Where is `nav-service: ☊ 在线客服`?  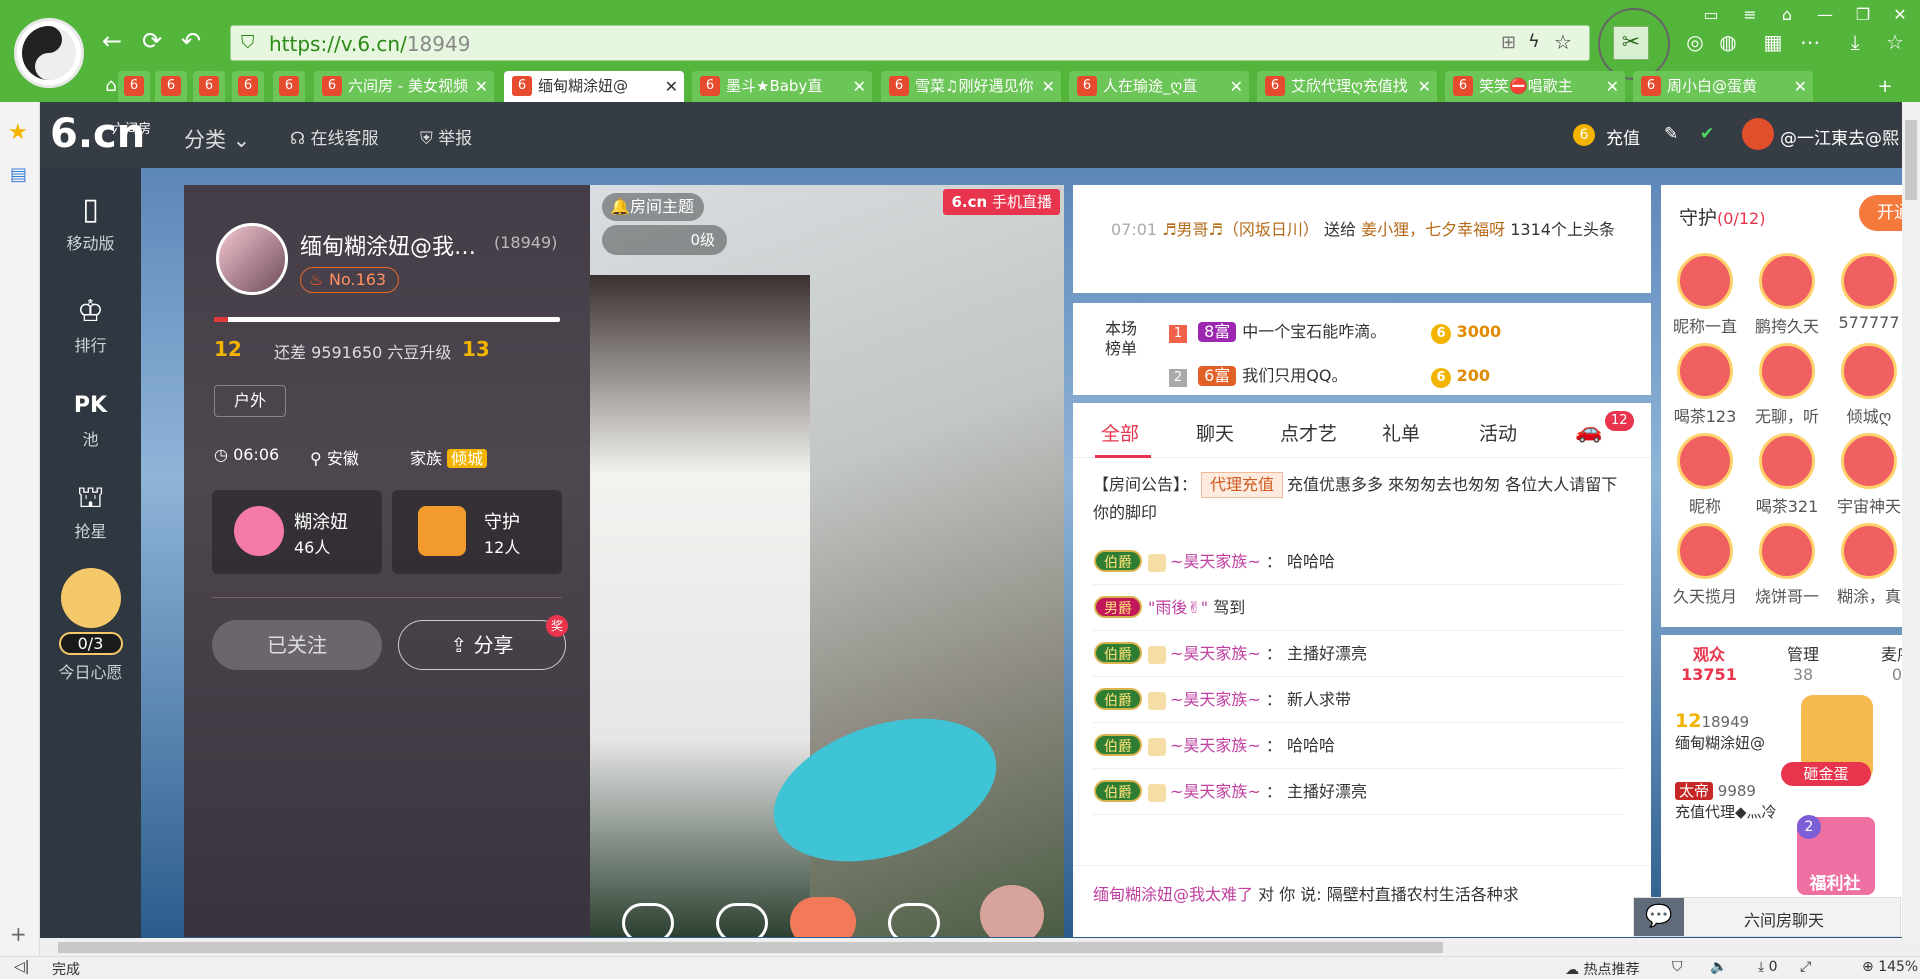
nav-service: ☊ 在线客服 is located at coordinates (334, 136).